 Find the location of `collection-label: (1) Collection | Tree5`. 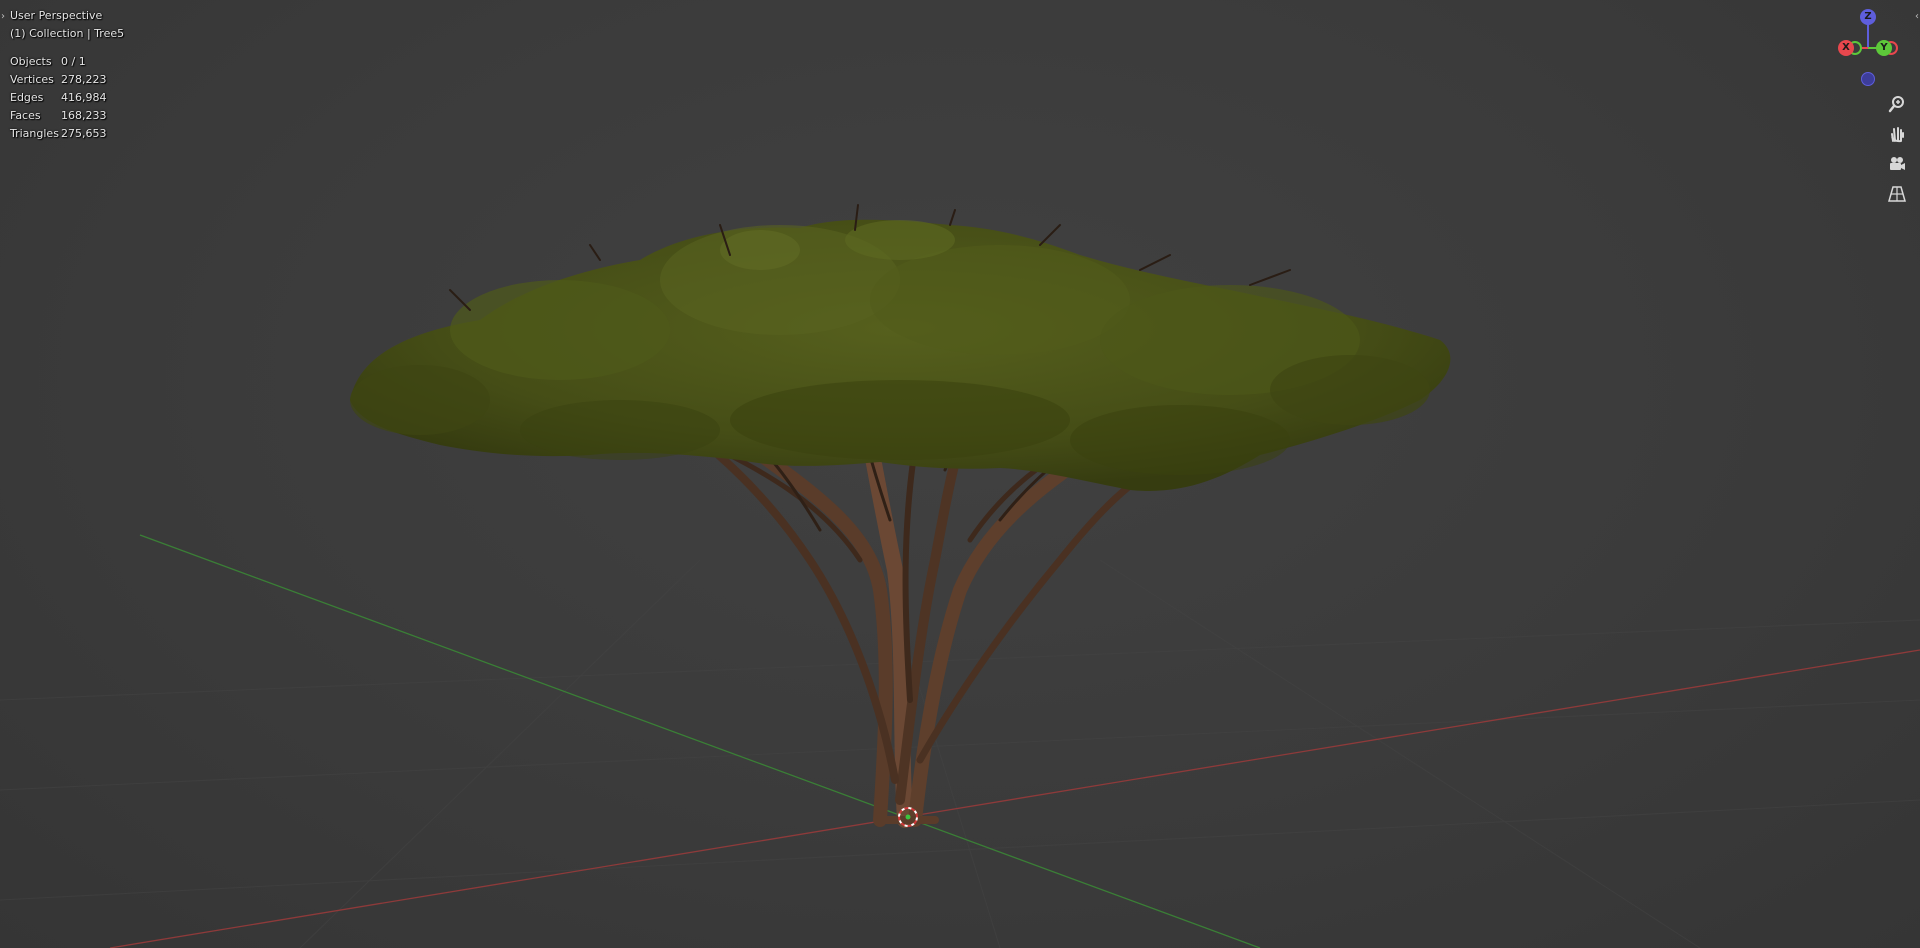

collection-label: (1) Collection | Tree5 is located at coordinates (67, 33).